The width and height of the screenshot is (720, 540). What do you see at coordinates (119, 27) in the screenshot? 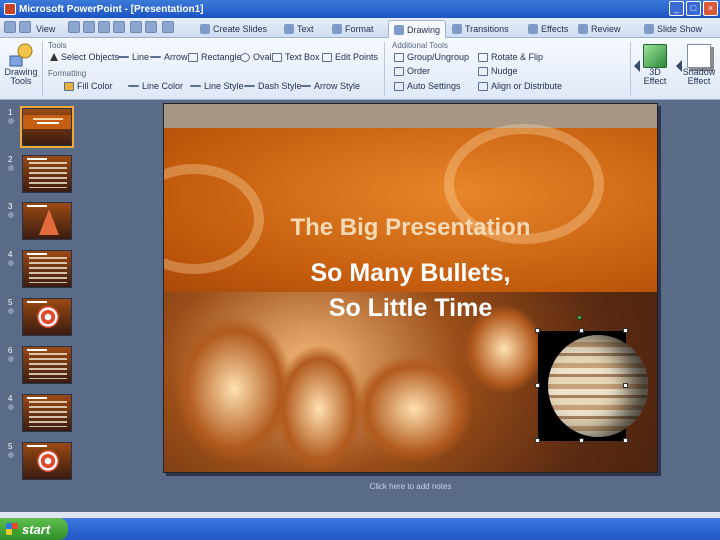
I see `paste-icon` at bounding box center [119, 27].